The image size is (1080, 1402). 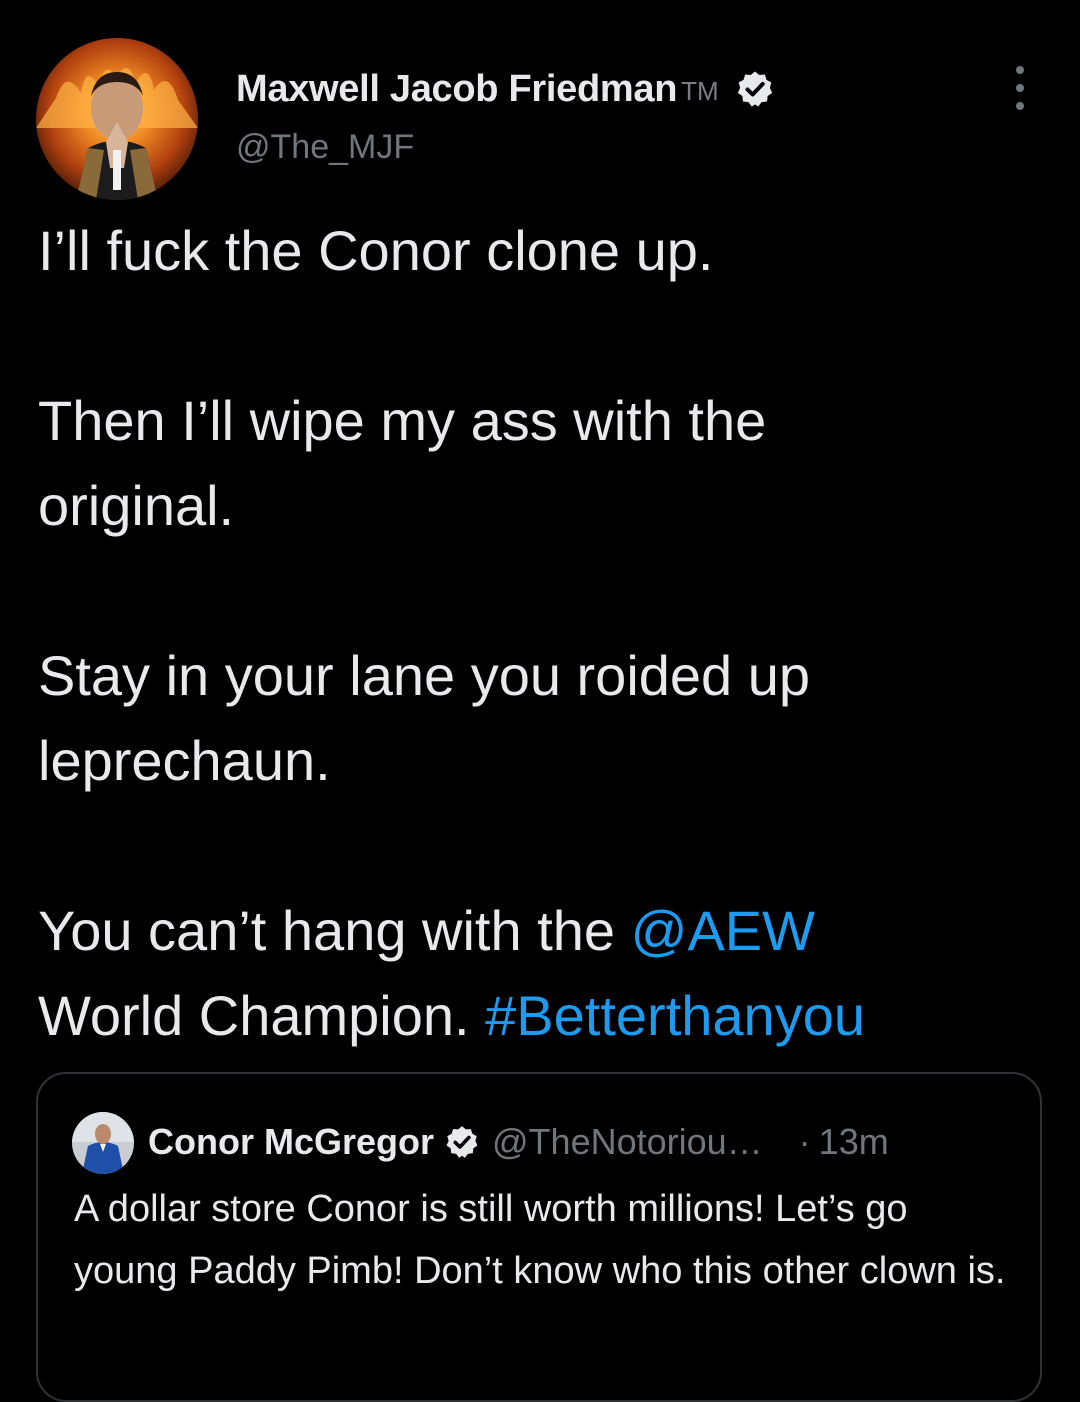 I want to click on author-handle: @The_MJF, so click(x=325, y=147).